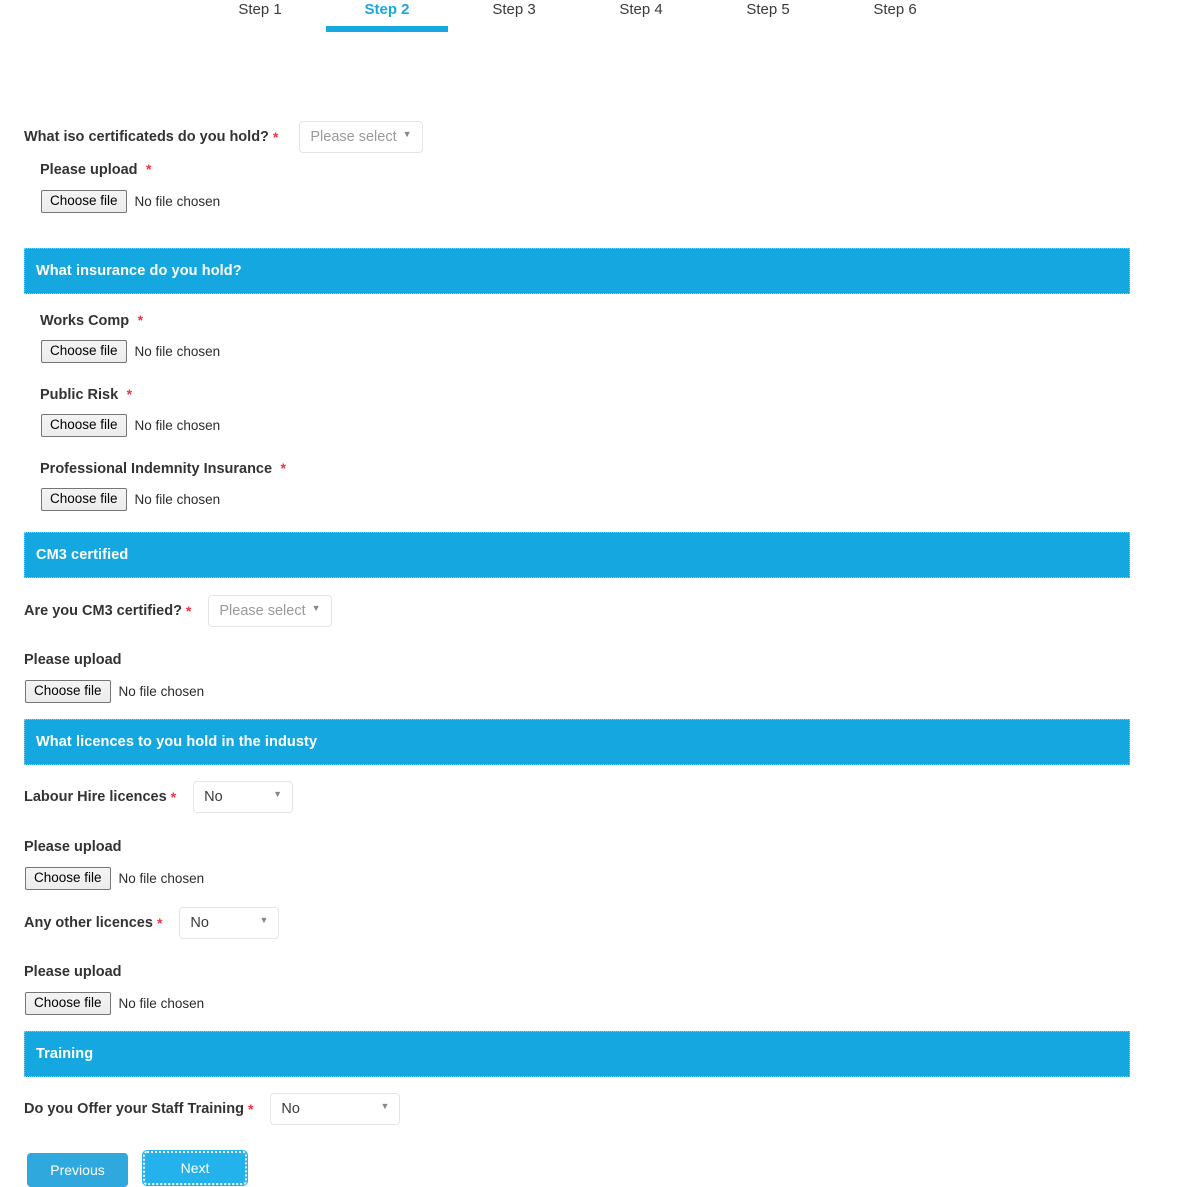 The image size is (1200, 1187). Describe the element at coordinates (134, 1109) in the screenshot. I see `staff-training-label: Do you Offer your Staff Training` at that location.